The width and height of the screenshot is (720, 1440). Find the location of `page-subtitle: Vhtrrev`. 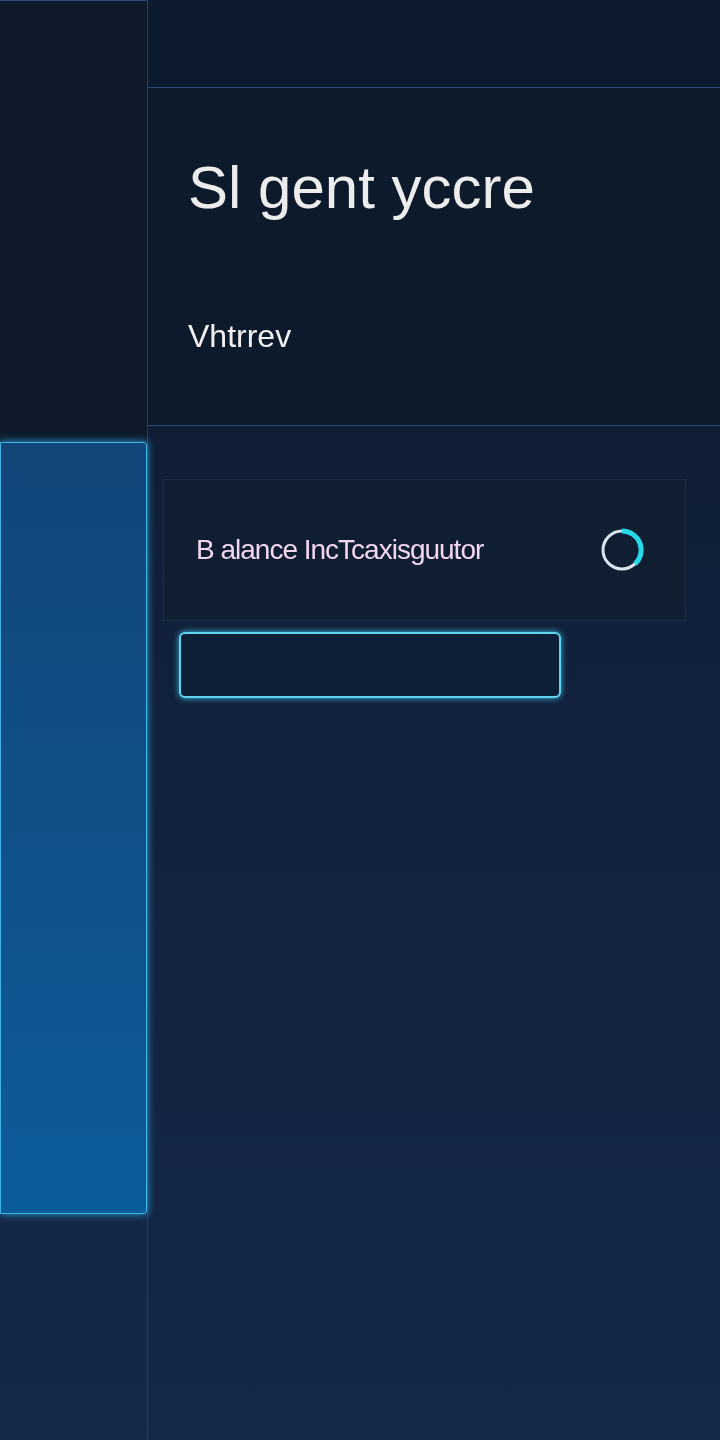

page-subtitle: Vhtrrev is located at coordinates (240, 336).